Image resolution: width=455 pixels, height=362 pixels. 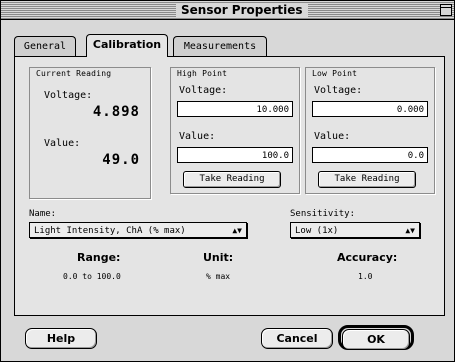 What do you see at coordinates (92, 276) in the screenshot?
I see `range-value: 0.0 to 100.0` at bounding box center [92, 276].